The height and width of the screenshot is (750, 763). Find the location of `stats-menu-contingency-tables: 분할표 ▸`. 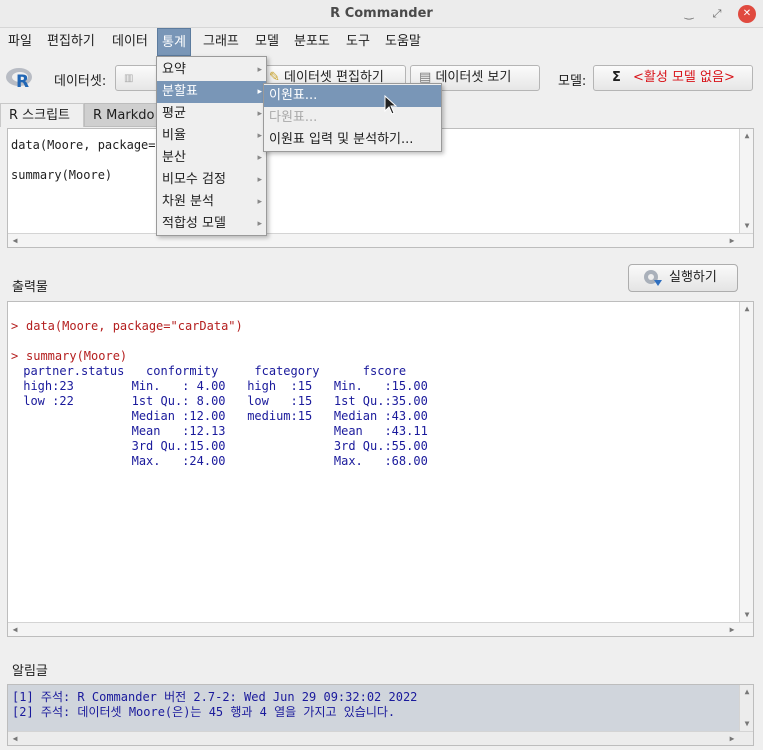

stats-menu-contingency-tables: 분할표 ▸ is located at coordinates (211, 92).